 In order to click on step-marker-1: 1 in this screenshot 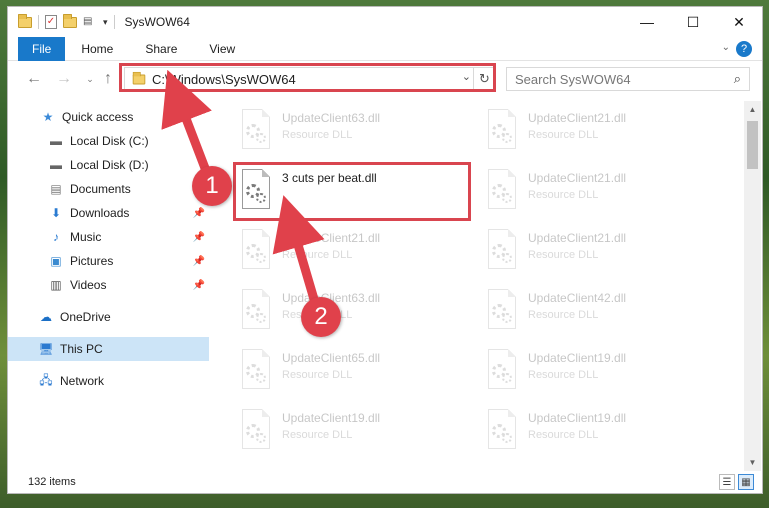, I will do `click(212, 186)`.